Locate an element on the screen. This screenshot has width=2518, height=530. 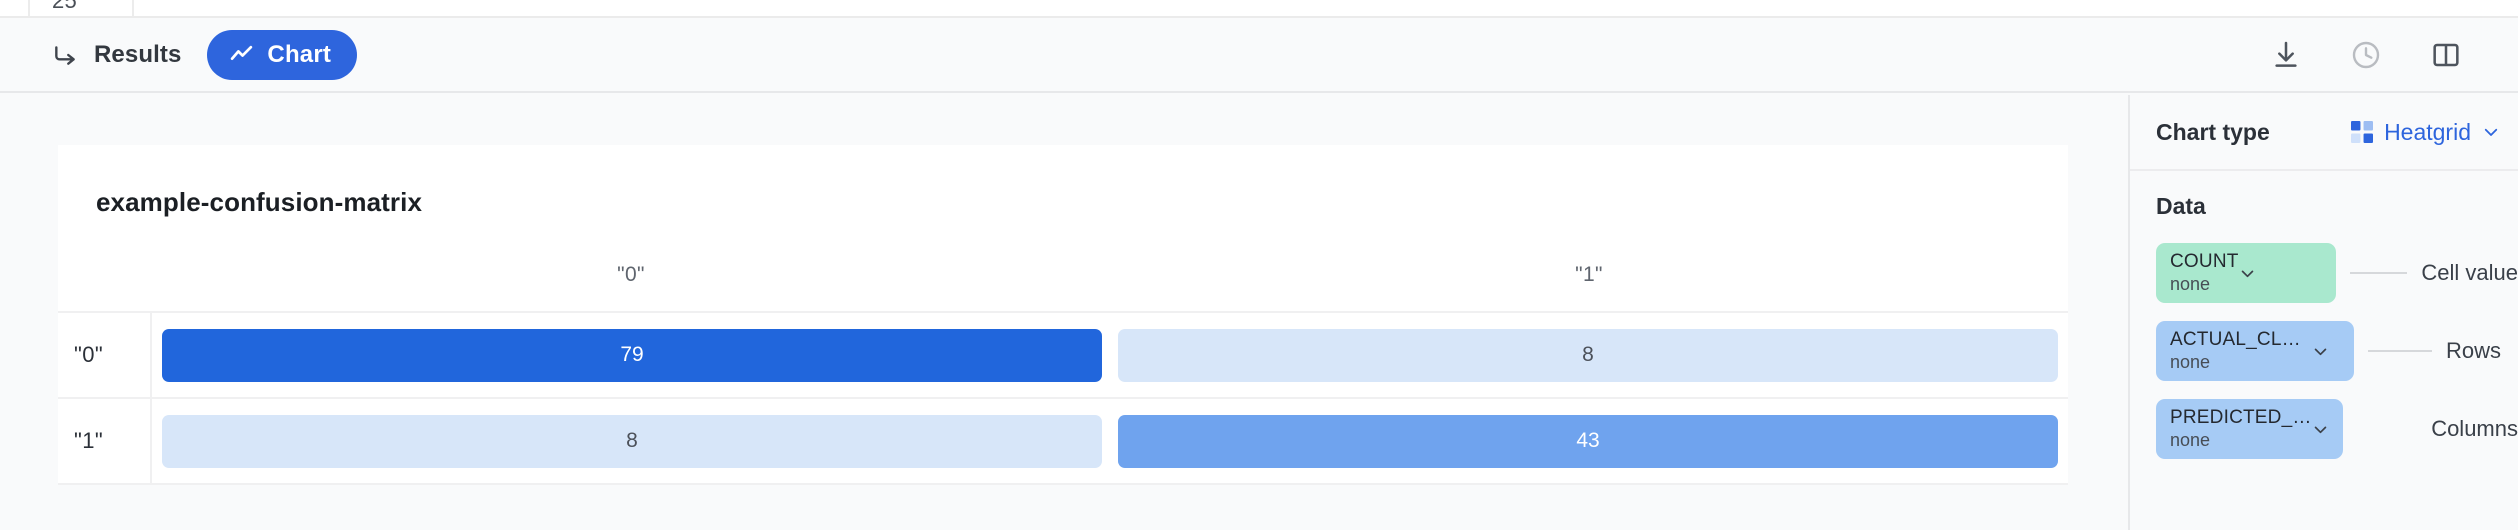
row-header: "0" is located at coordinates (105, 356).